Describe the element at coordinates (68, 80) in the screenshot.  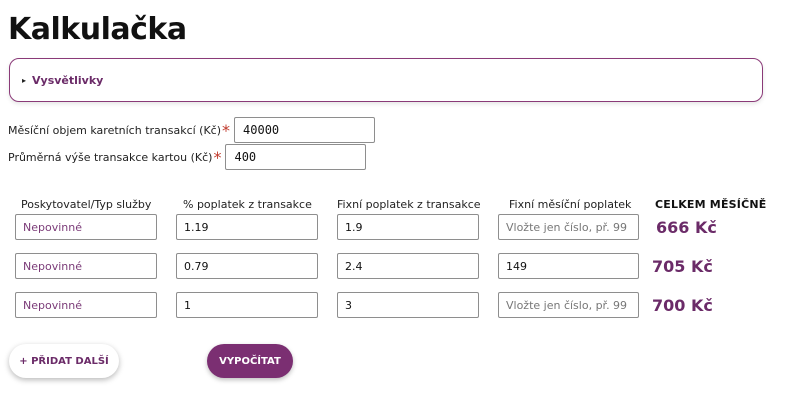
I see `explanations-label: Vysvětlivky` at that location.